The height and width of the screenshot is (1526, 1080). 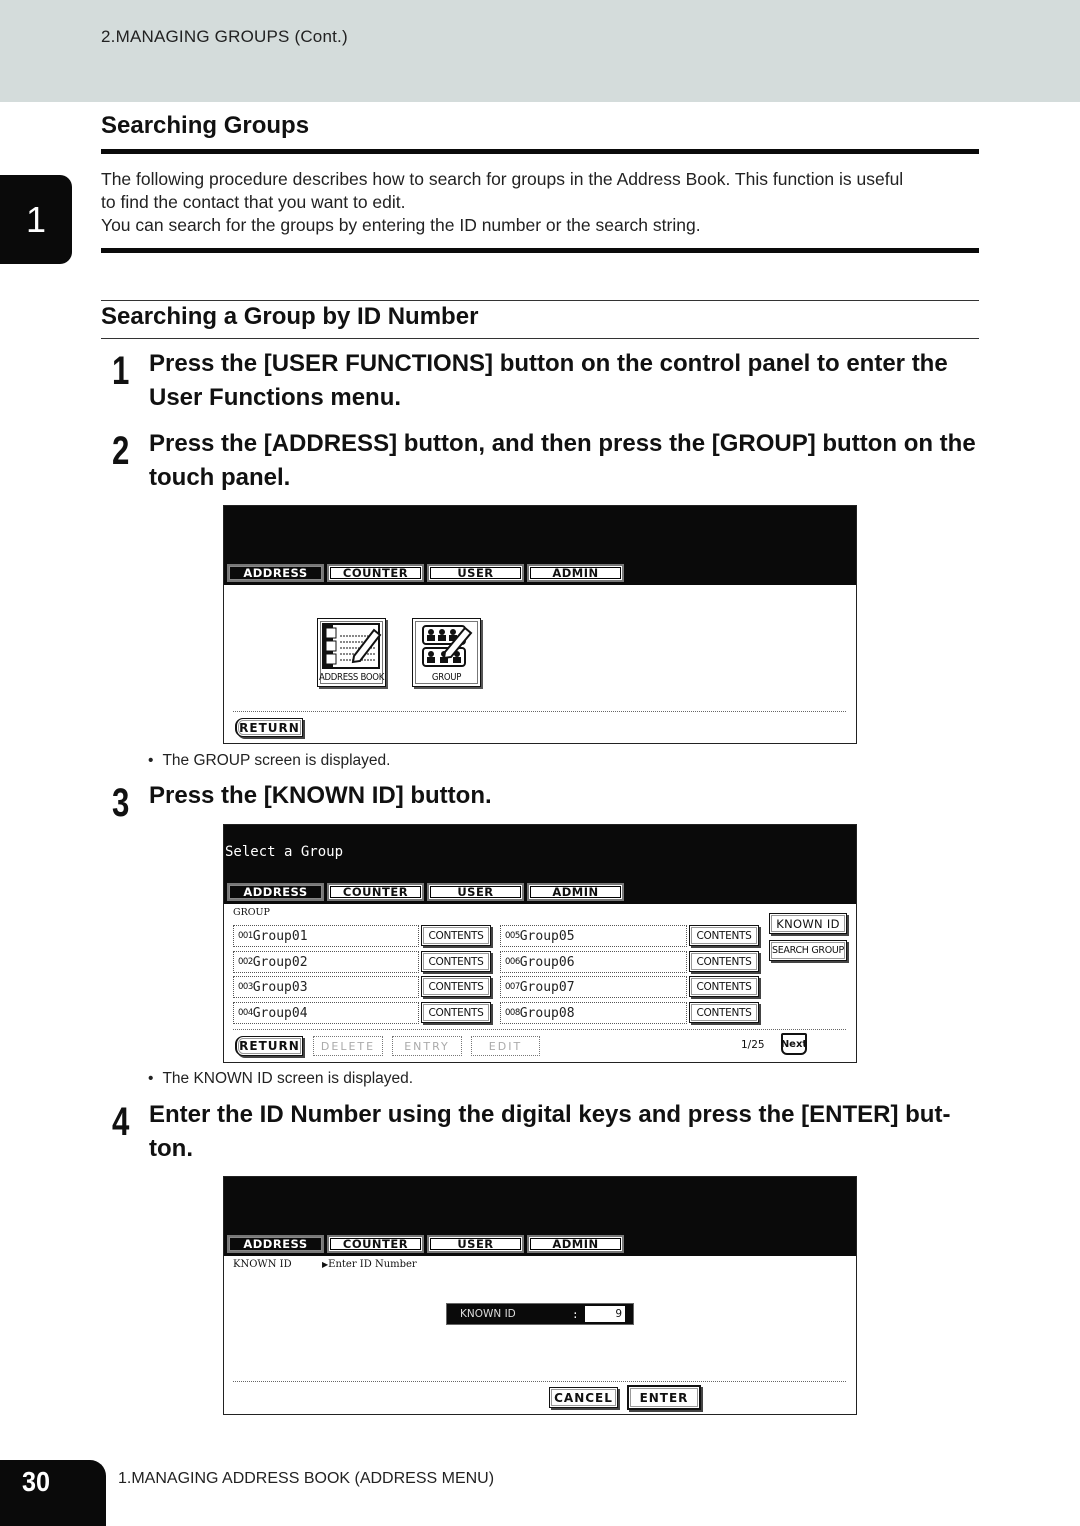 I want to click on section-rule-bottom, so click(x=540, y=250).